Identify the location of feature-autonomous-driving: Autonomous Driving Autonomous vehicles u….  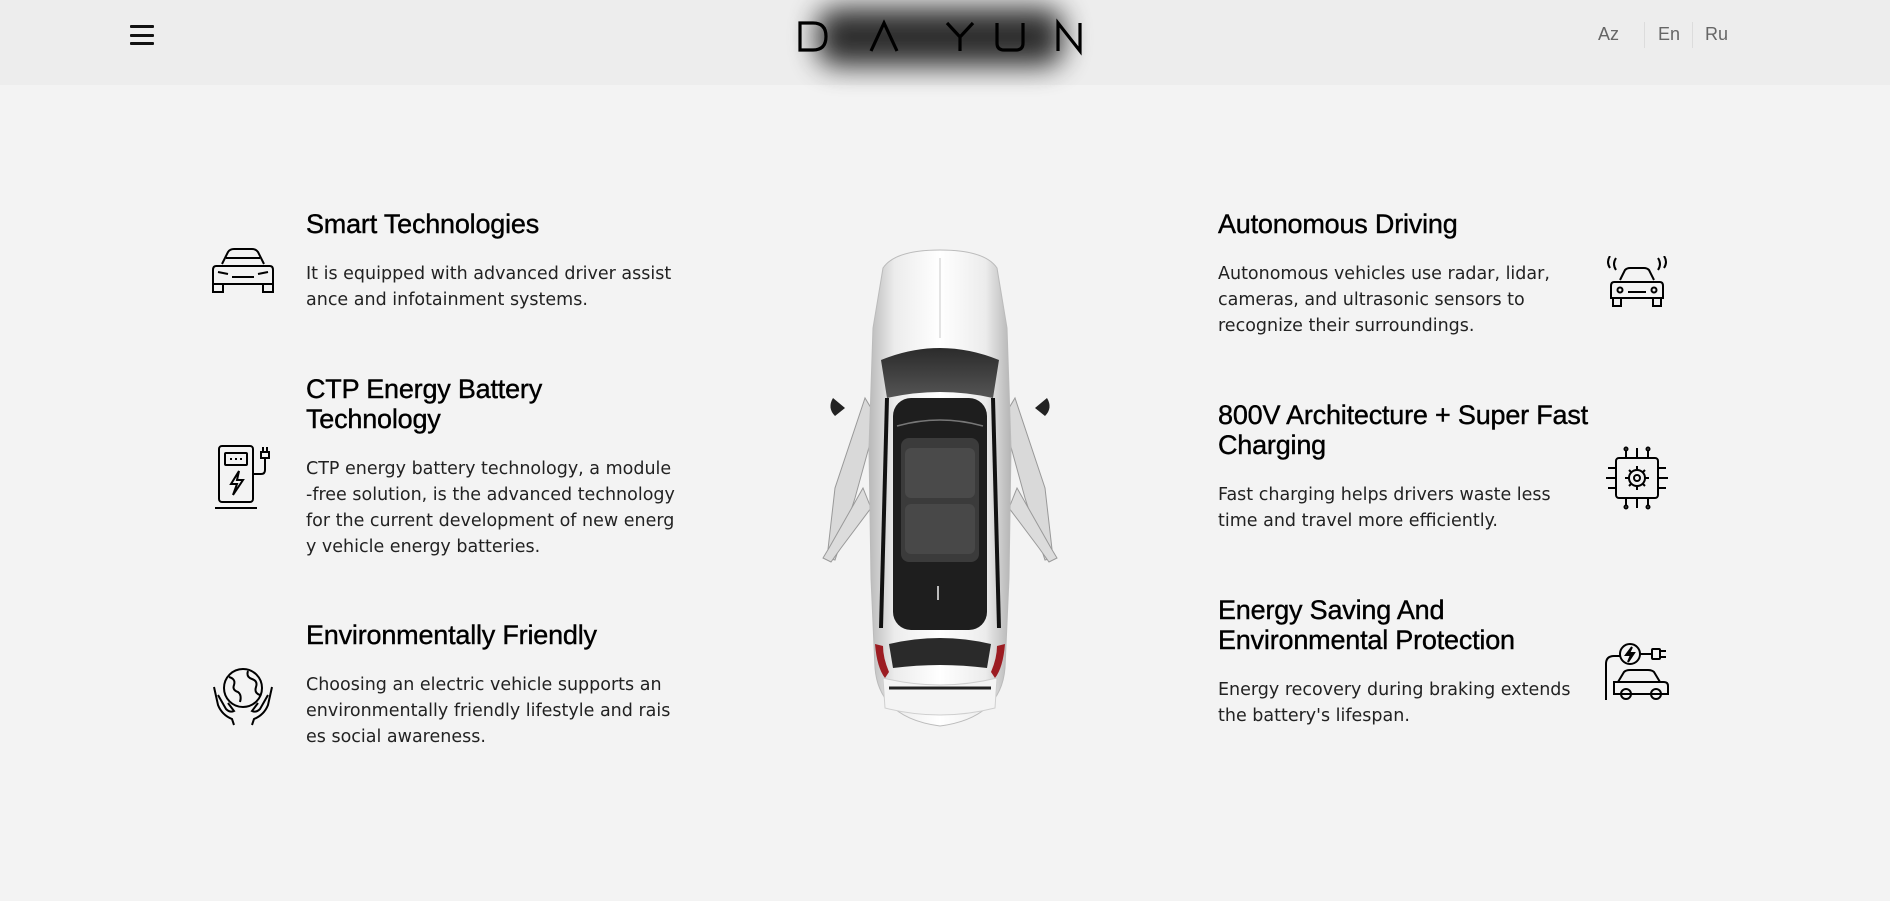
(1403, 274).